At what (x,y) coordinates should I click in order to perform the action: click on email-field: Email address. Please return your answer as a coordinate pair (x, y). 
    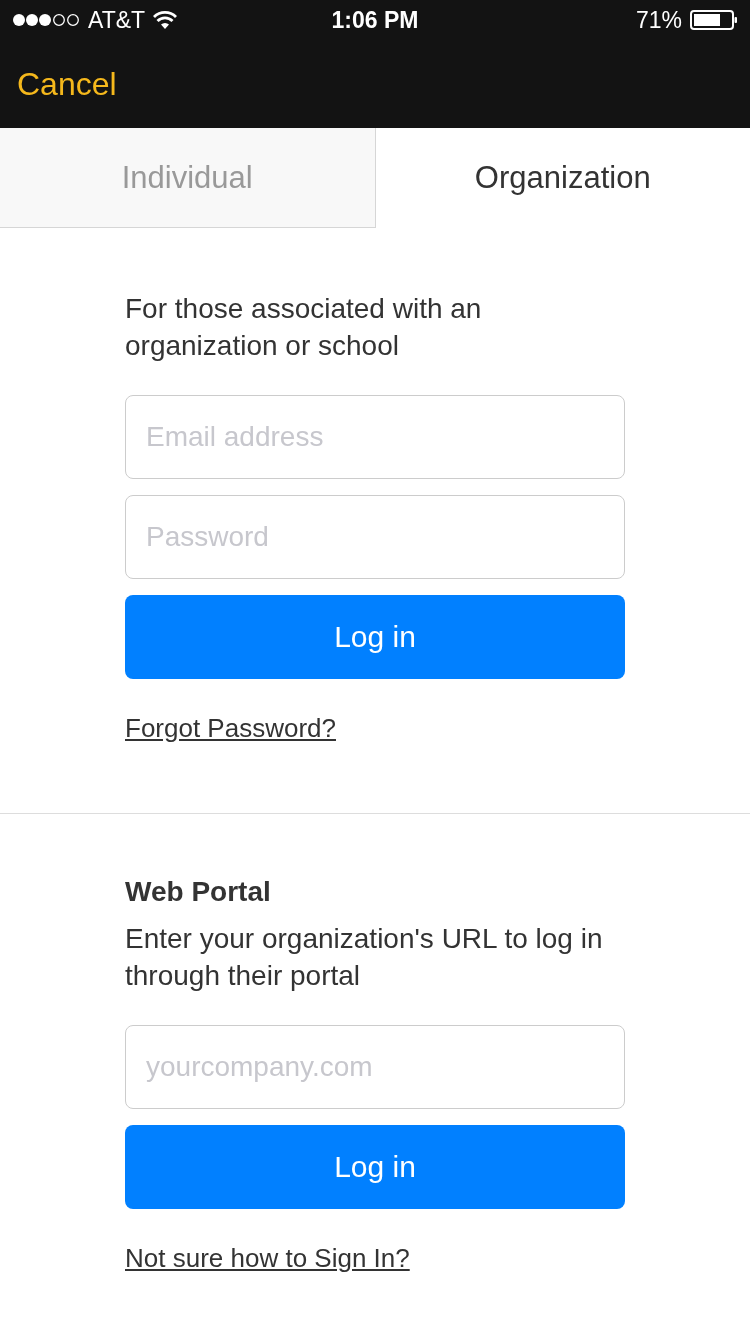
    Looking at the image, I should click on (375, 437).